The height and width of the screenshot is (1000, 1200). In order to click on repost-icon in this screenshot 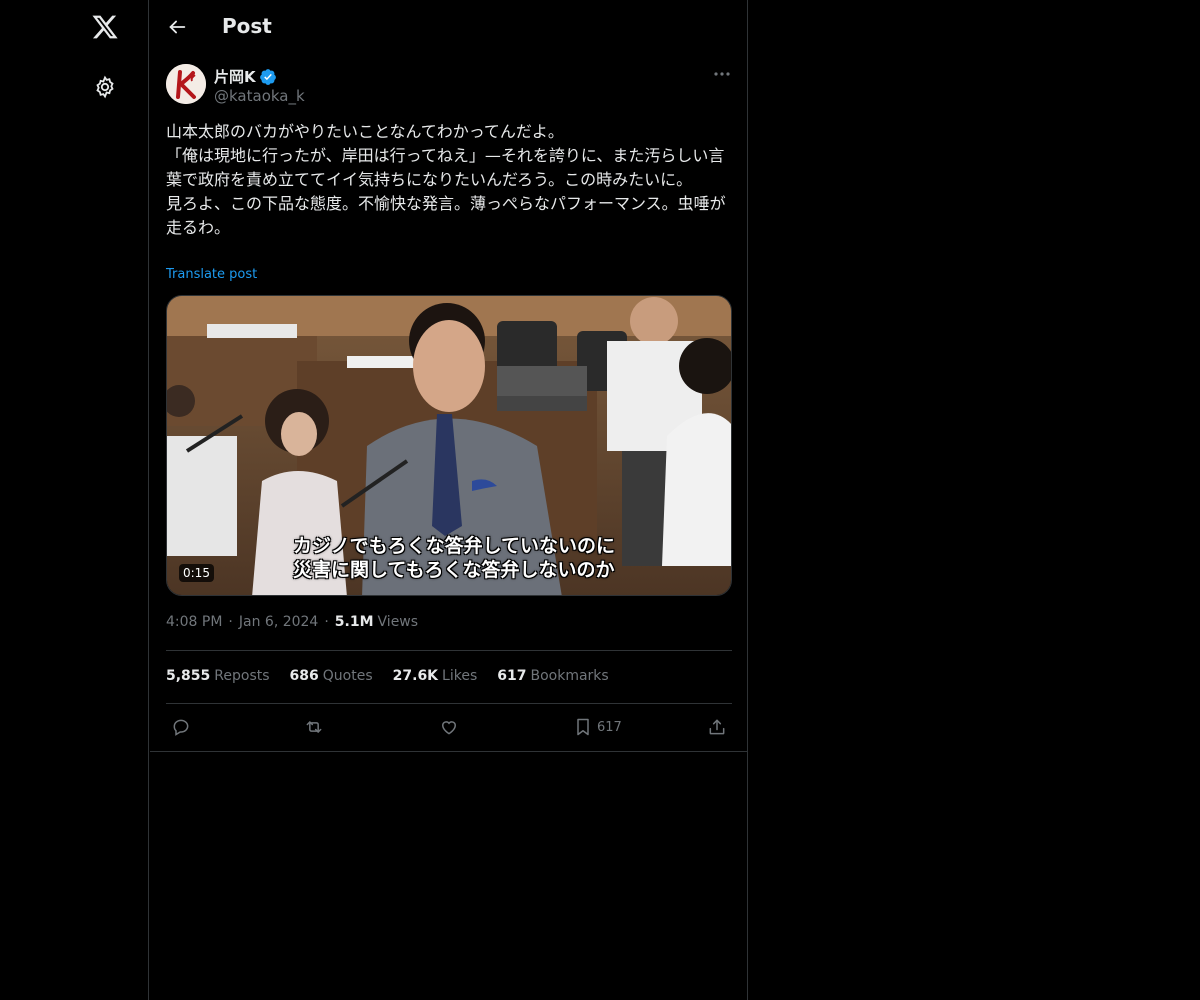, I will do `click(314, 727)`.